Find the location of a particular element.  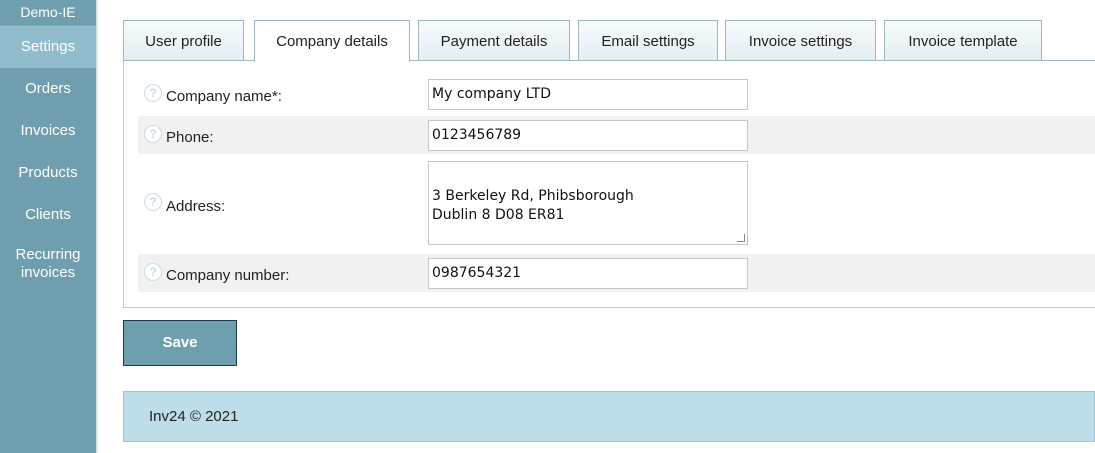

brand-title: Demo-IE is located at coordinates (48, 13).